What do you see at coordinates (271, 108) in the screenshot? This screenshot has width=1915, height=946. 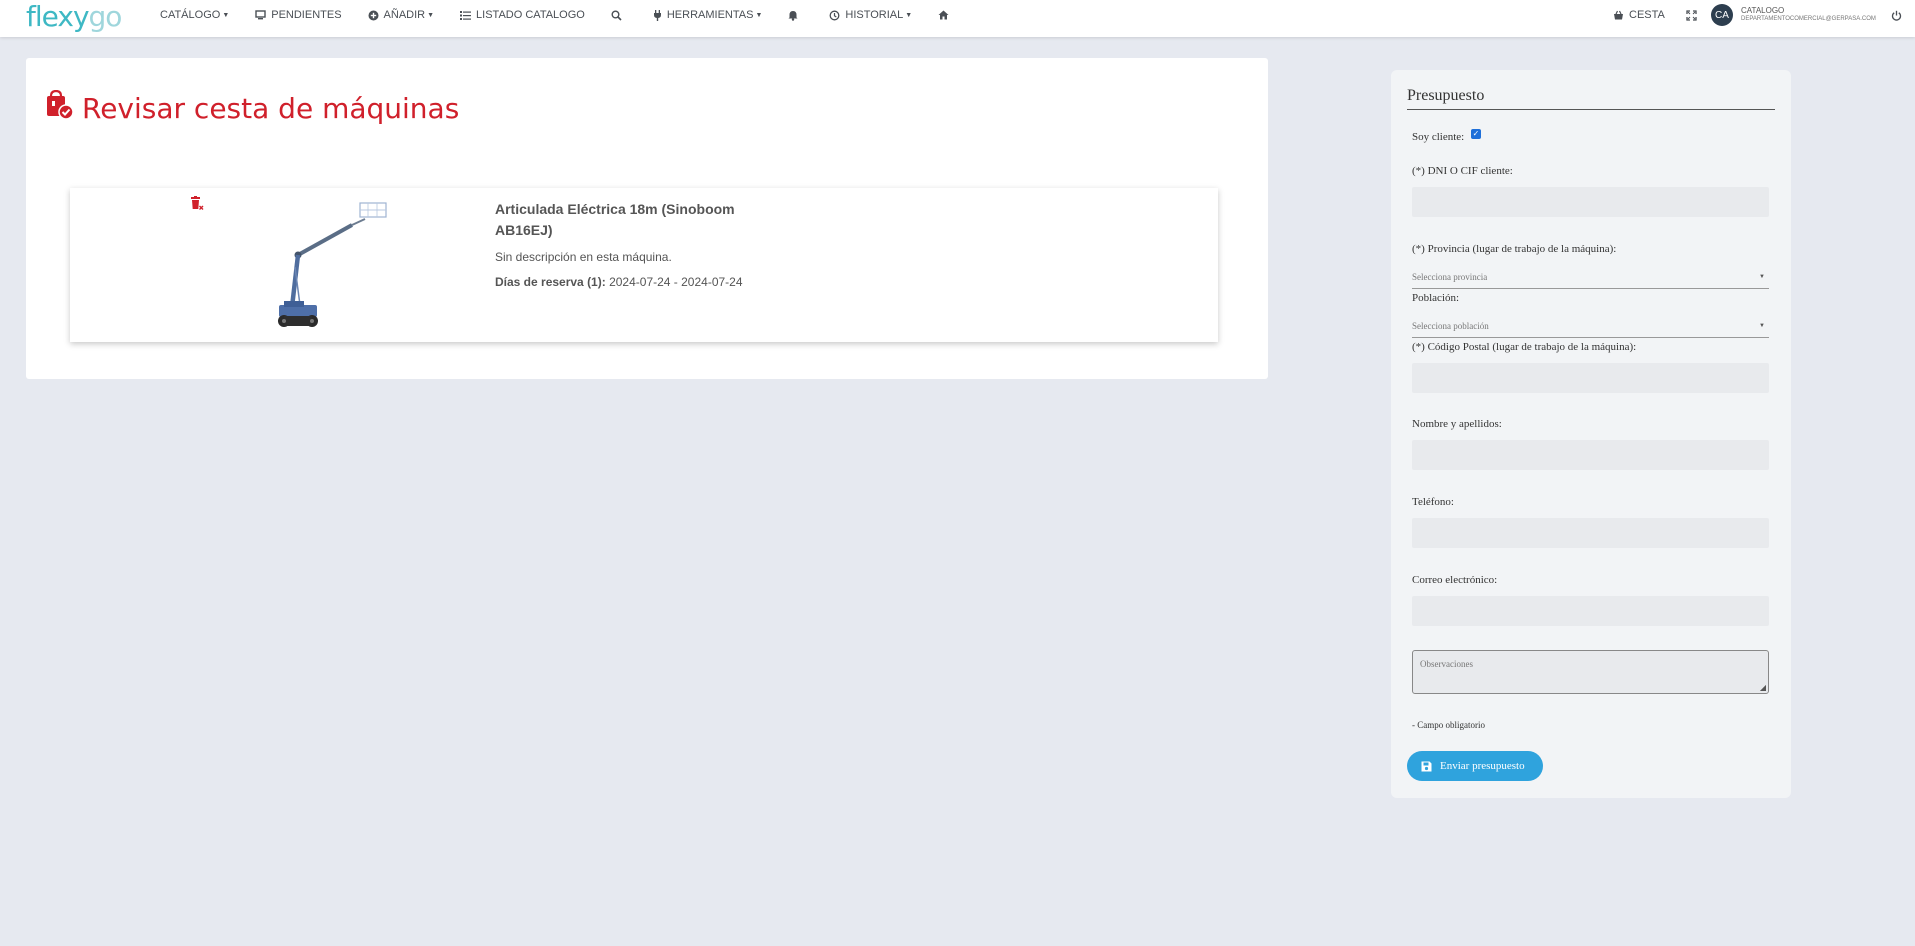 I see `page-title: Revisar cesta de máquinas` at bounding box center [271, 108].